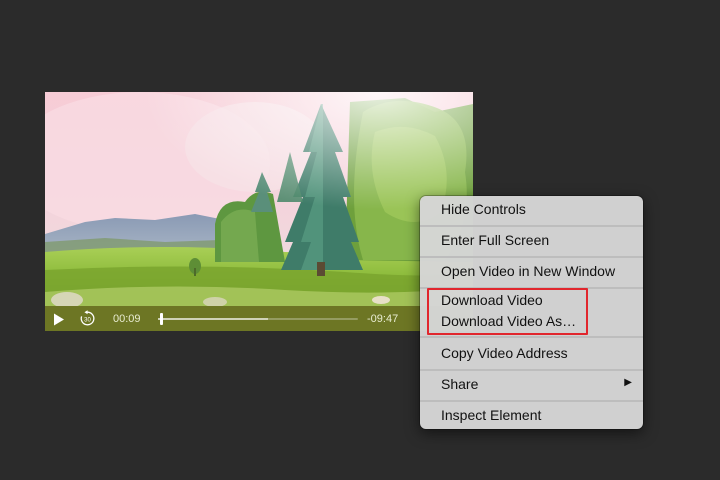  What do you see at coordinates (531, 209) in the screenshot?
I see `menu-item-hide-controls: Hide Controls` at bounding box center [531, 209].